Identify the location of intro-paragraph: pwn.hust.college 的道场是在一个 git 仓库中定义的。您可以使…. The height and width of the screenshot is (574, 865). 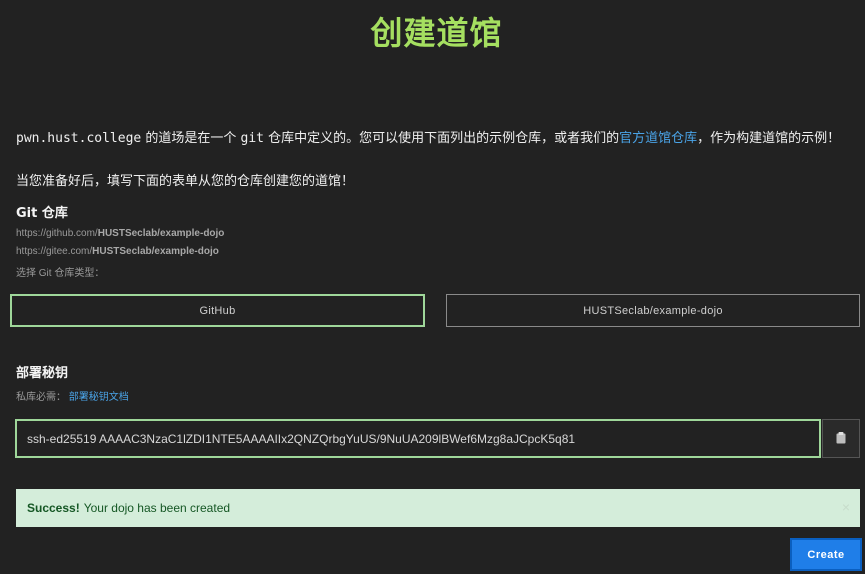
(436, 136).